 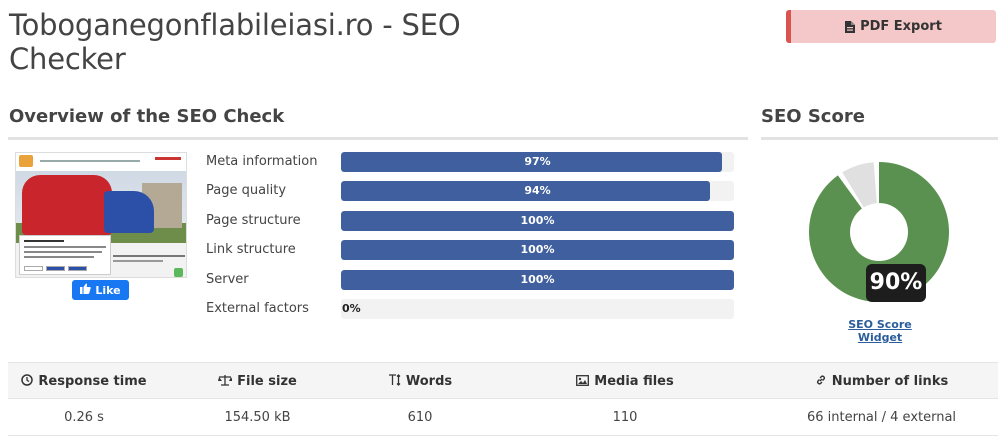 What do you see at coordinates (178, 272) in the screenshot?
I see `status-indicator` at bounding box center [178, 272].